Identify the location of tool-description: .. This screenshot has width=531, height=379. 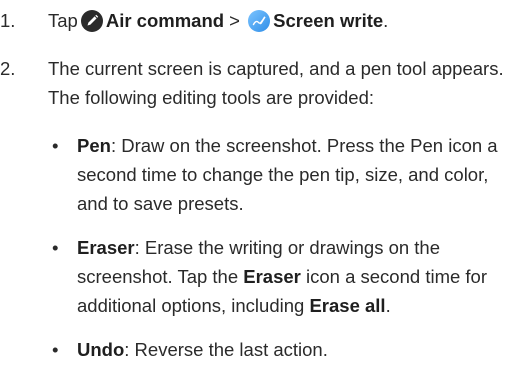
(388, 305).